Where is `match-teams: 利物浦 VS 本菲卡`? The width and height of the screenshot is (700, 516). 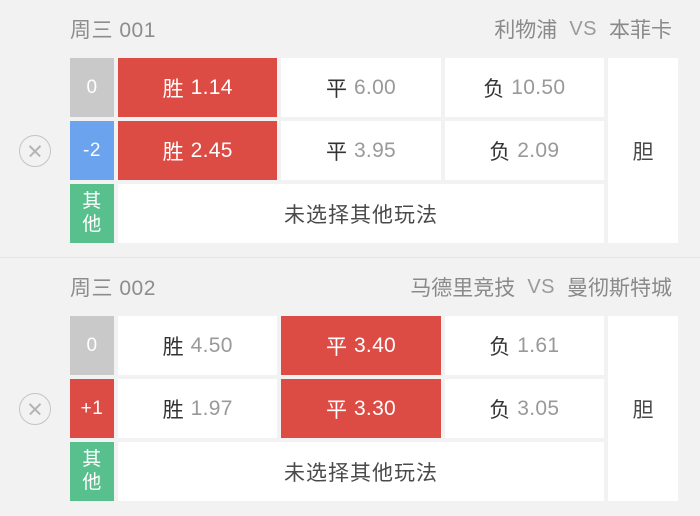
match-teams: 利物浦 VS 本菲卡 is located at coordinates (583, 29).